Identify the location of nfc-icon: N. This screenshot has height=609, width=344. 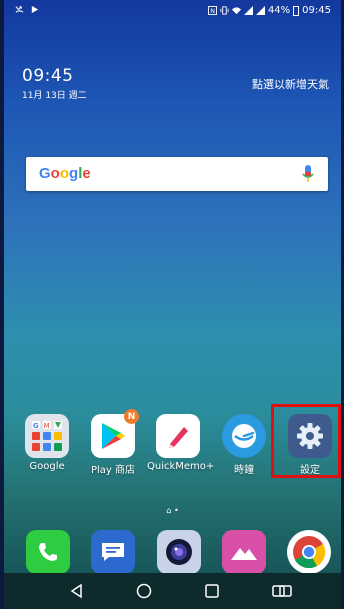
(212, 10).